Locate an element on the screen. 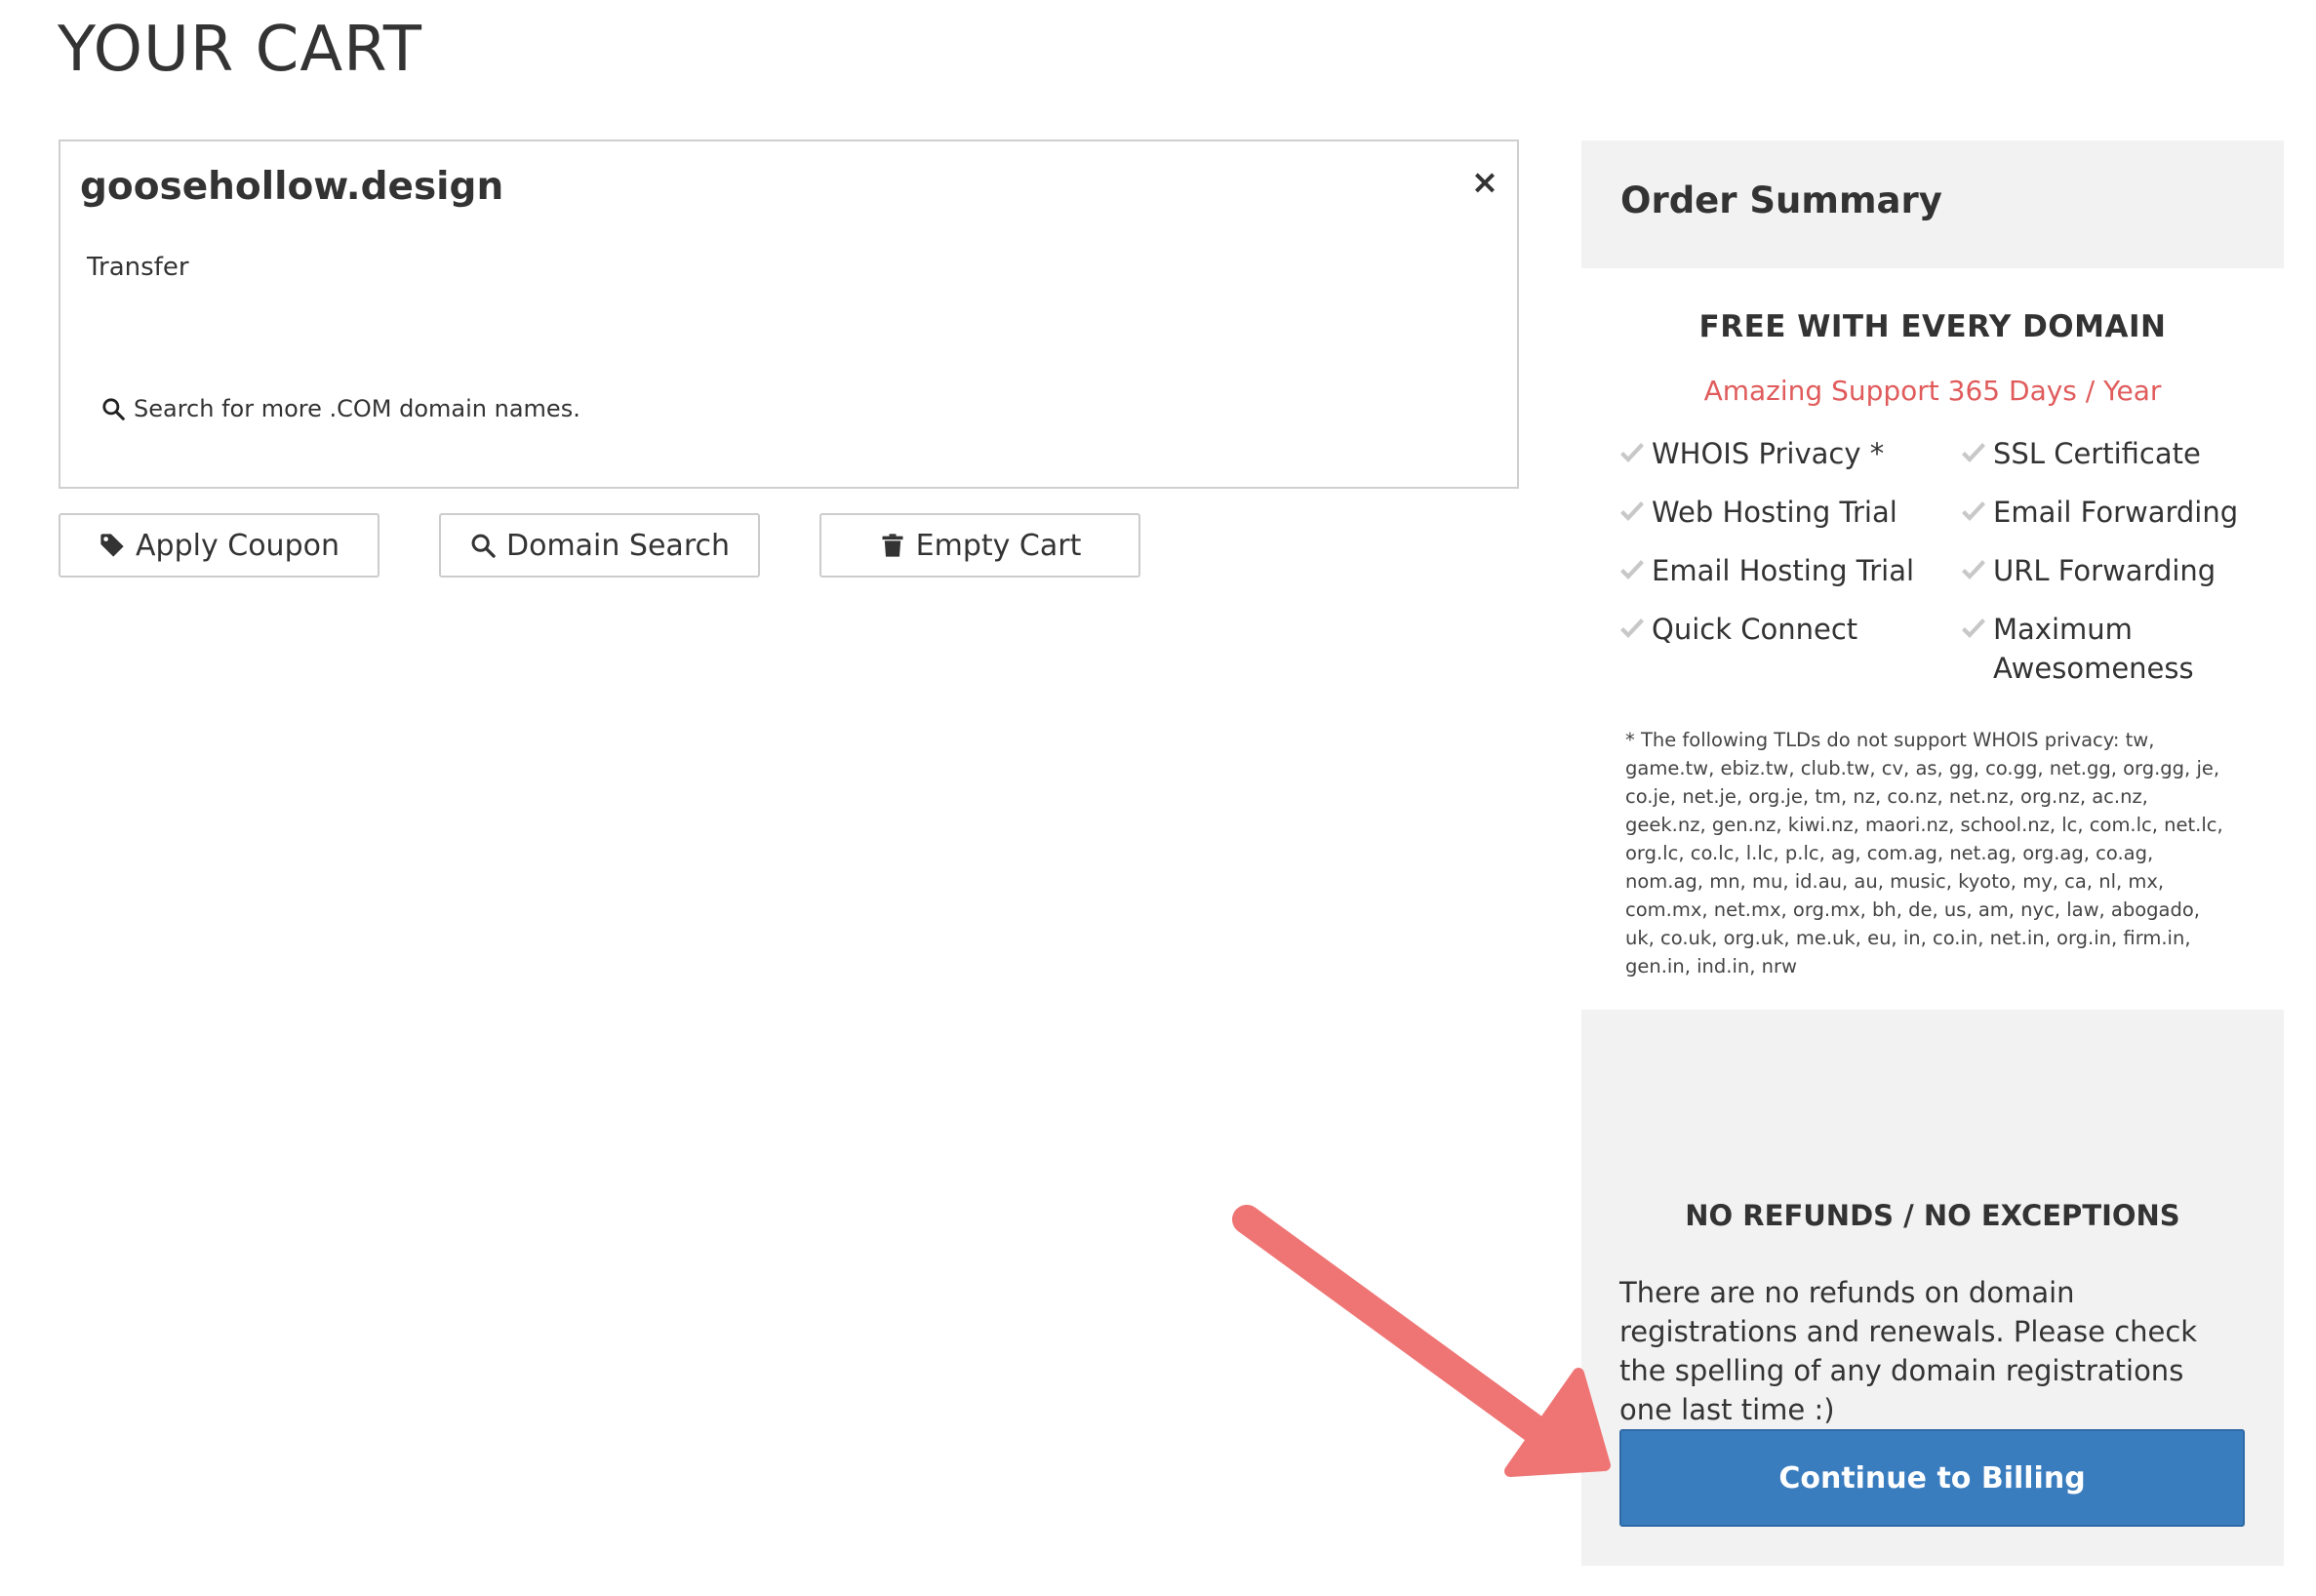 This screenshot has width=2316, height=1596. feature-label: URL Forwarding is located at coordinates (2104, 571).